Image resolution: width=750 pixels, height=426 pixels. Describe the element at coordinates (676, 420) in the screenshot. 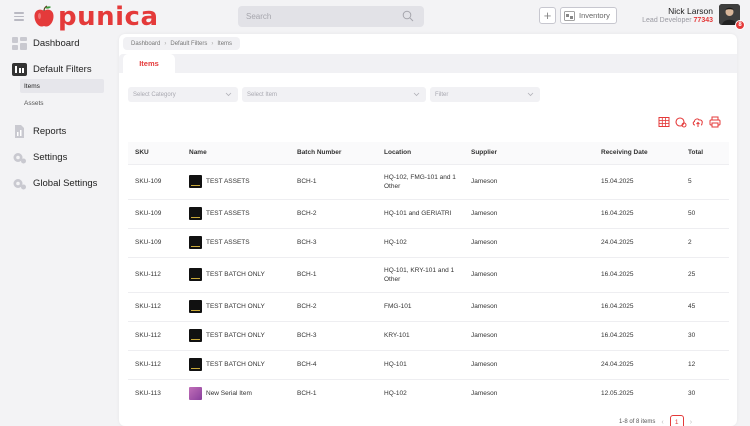

I see `page-button-current: 1` at that location.